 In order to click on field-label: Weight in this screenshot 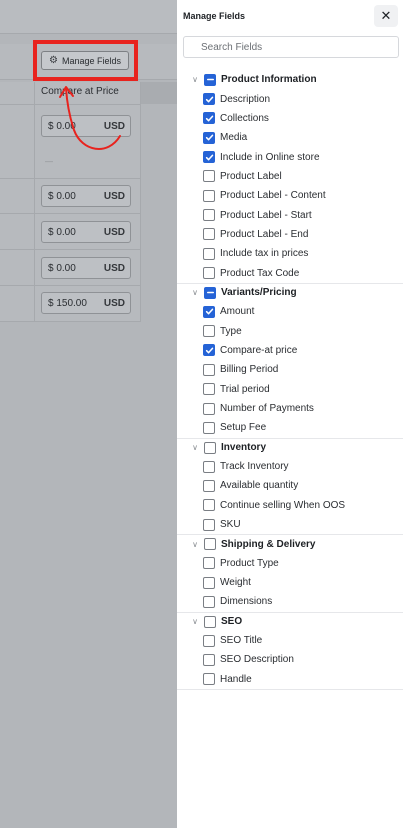, I will do `click(235, 583)`.